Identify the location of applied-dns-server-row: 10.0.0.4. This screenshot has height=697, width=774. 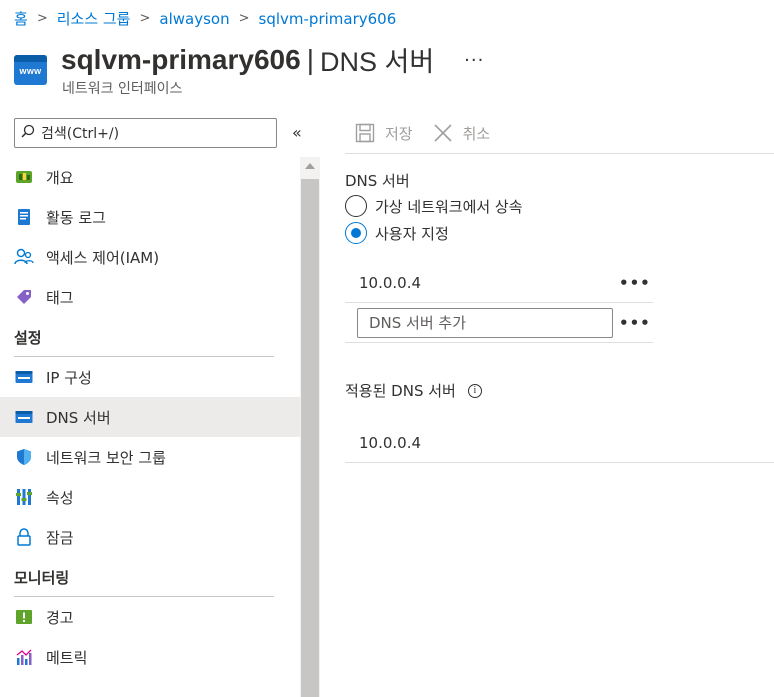
(559, 443).